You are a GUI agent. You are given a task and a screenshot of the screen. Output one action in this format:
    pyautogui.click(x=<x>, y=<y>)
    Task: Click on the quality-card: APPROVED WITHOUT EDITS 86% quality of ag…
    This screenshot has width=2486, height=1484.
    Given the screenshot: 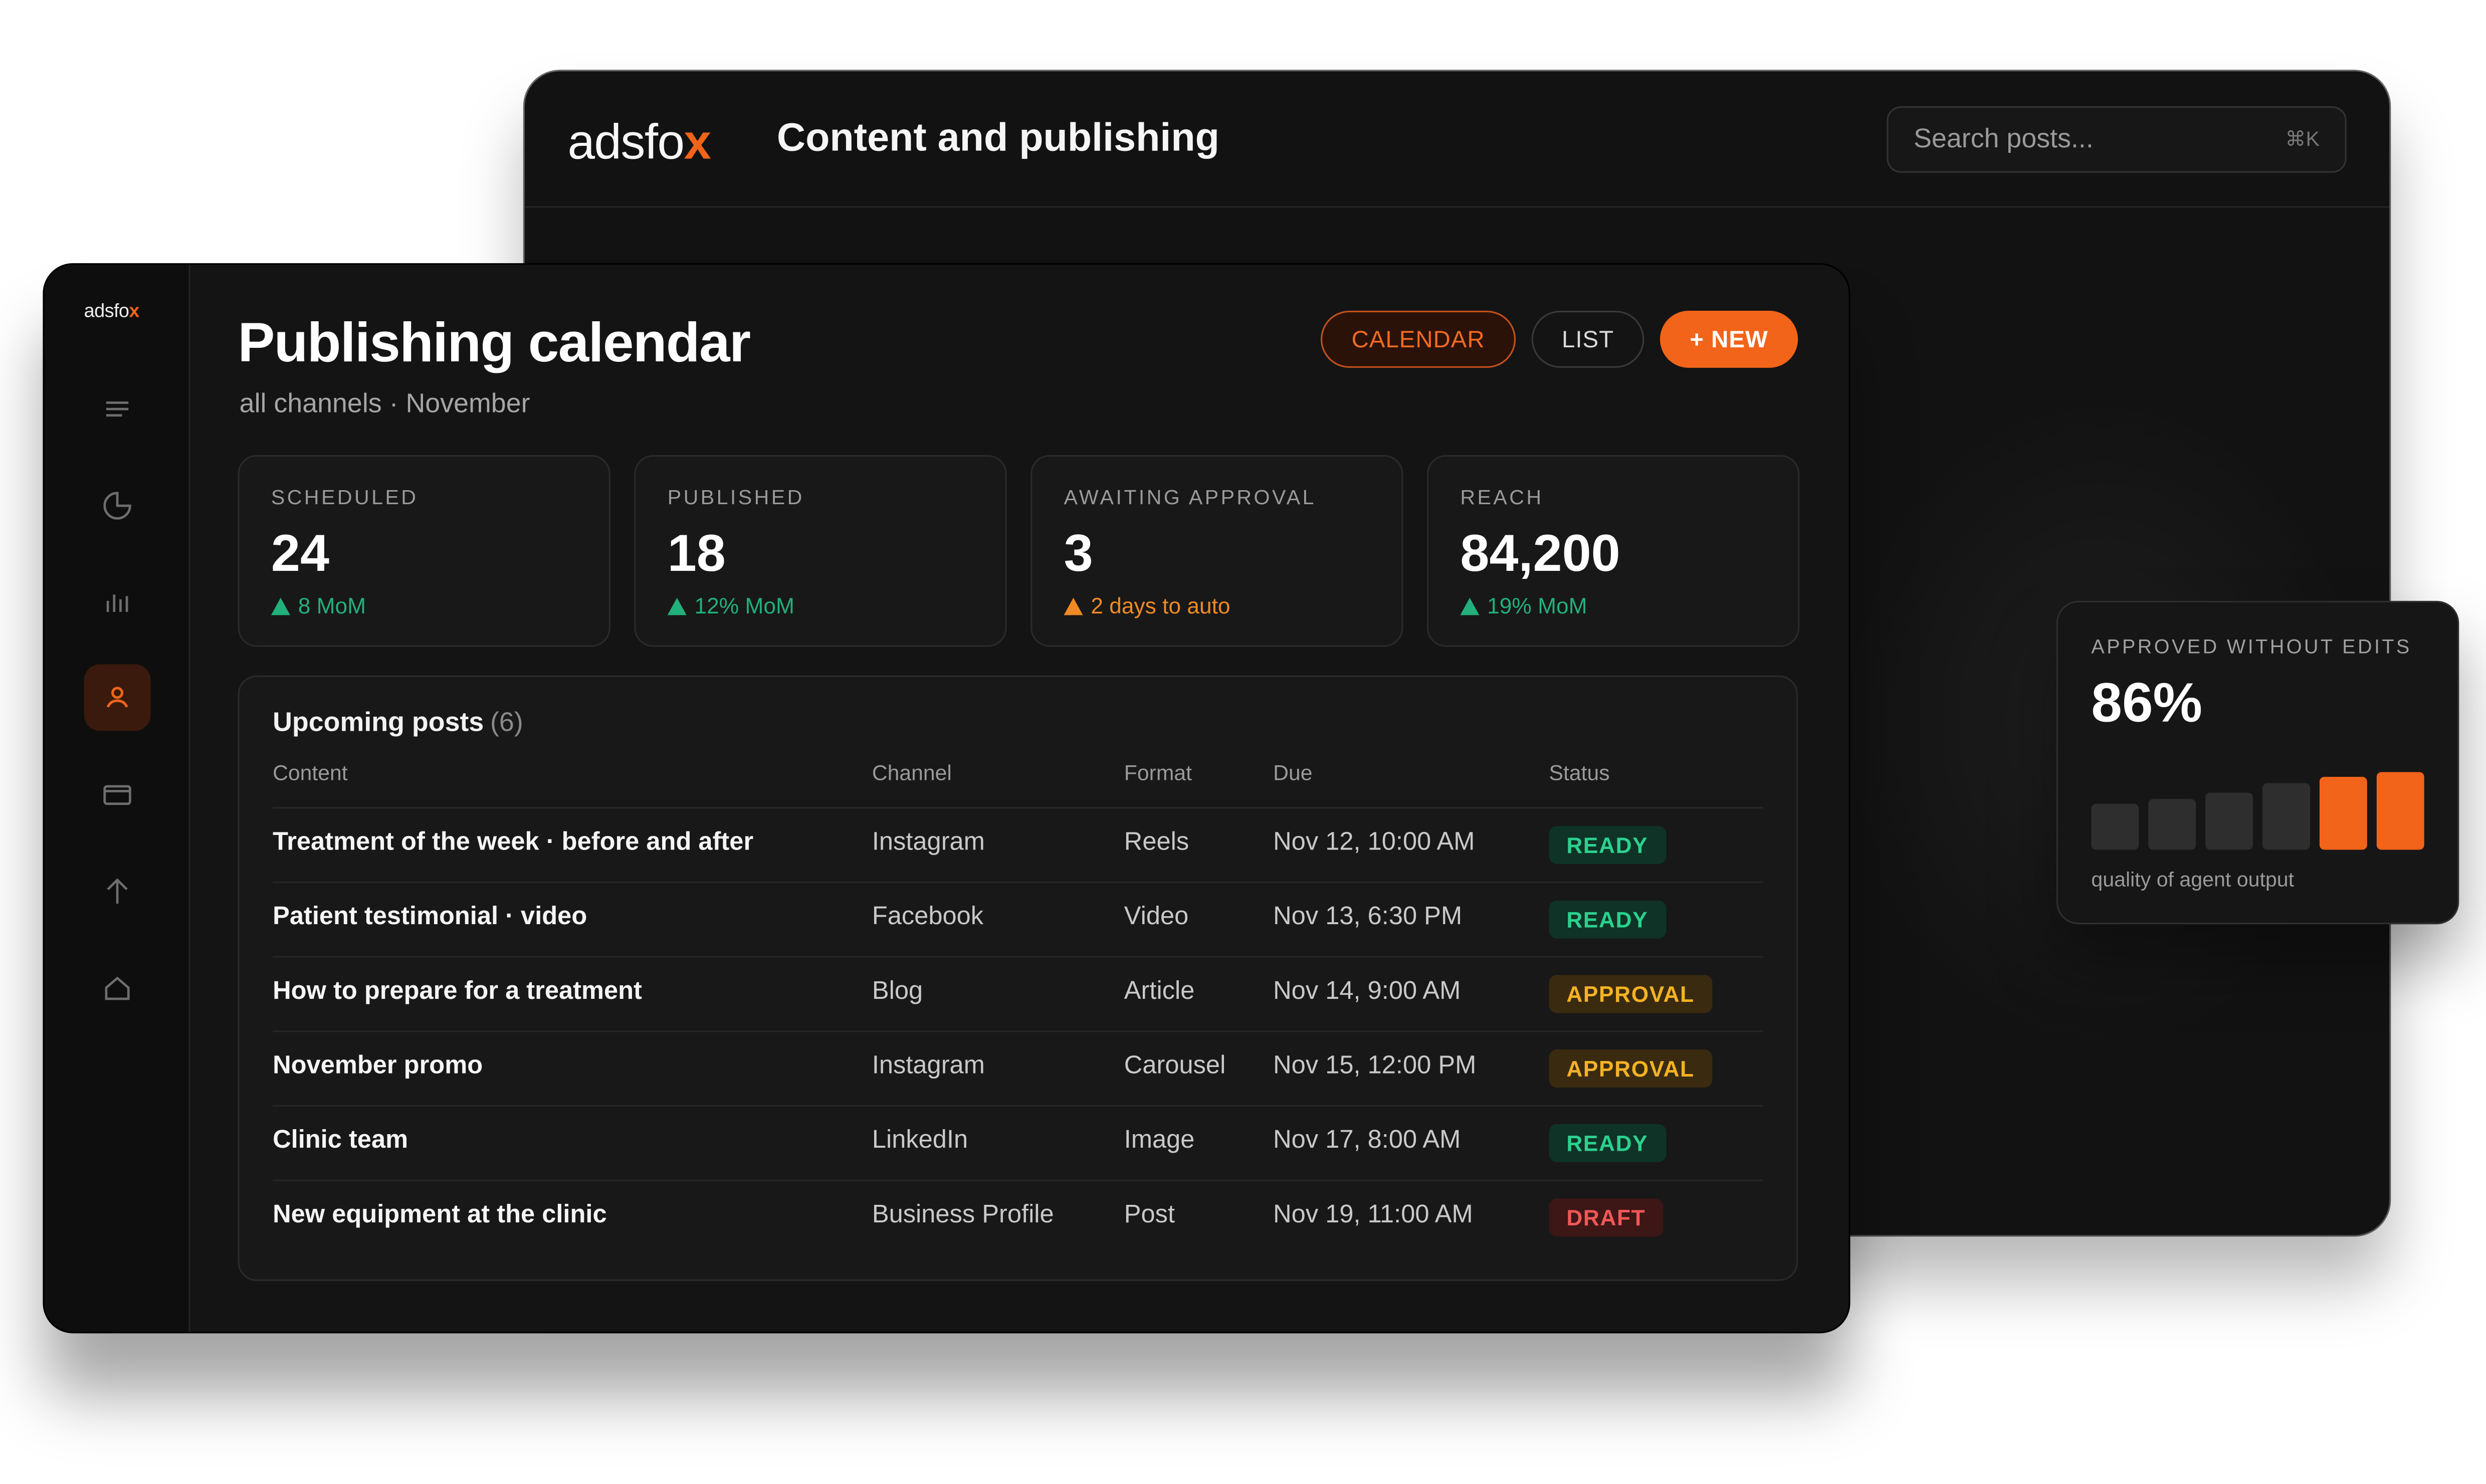 What is the action you would take?
    pyautogui.click(x=2257, y=762)
    